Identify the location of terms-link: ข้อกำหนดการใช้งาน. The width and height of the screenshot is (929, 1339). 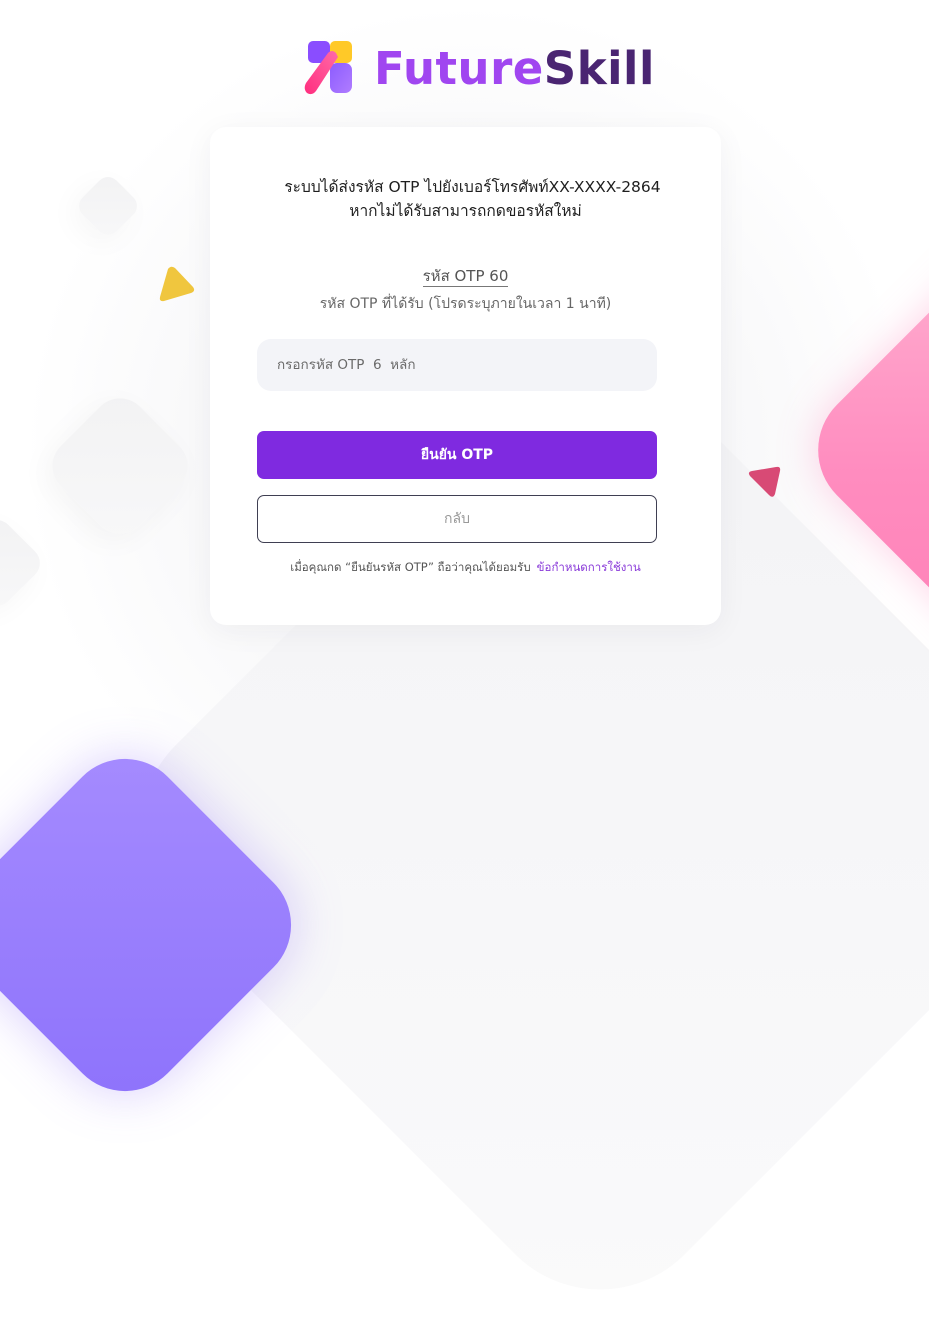
(589, 567).